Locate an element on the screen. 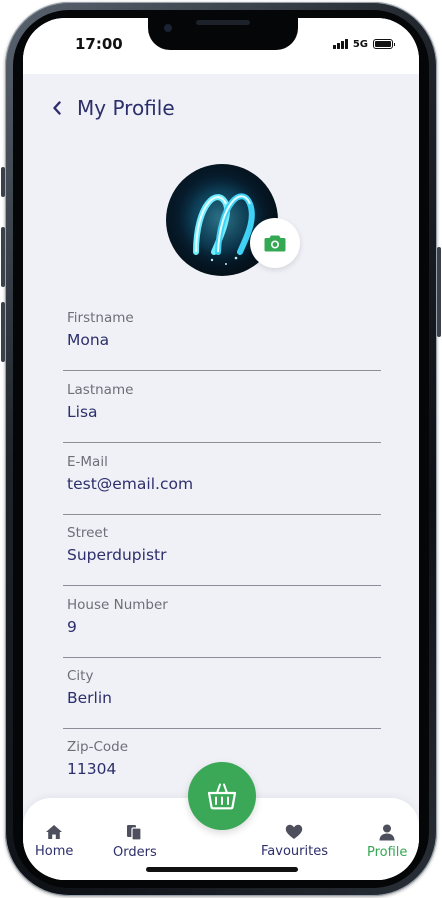  firstname-value: Mona is located at coordinates (88, 340).